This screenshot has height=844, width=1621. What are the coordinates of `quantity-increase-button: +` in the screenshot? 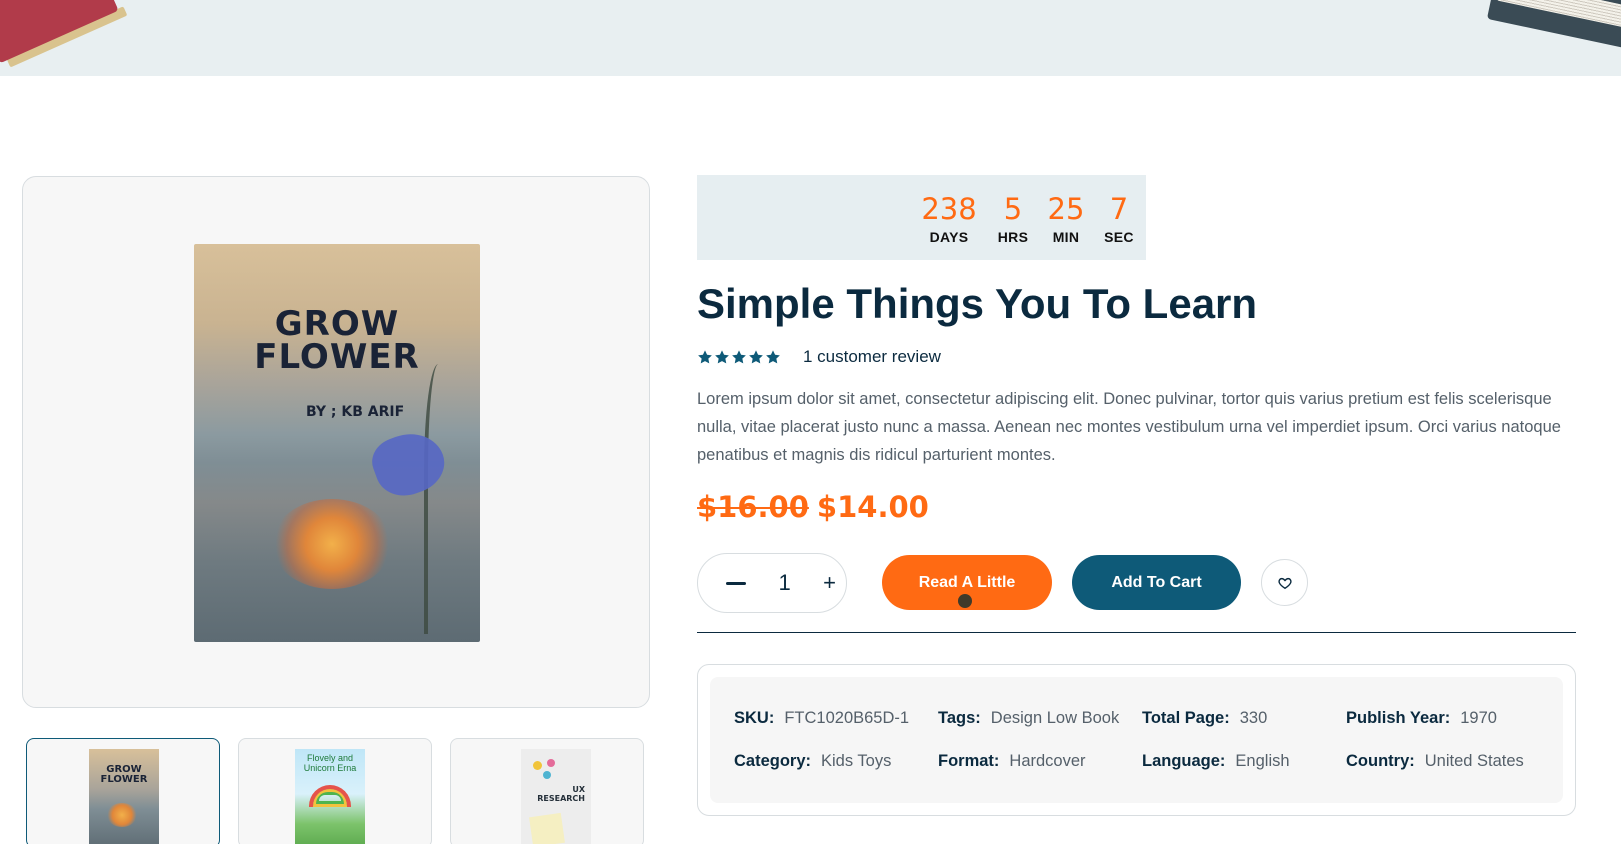 It's located at (829, 583).